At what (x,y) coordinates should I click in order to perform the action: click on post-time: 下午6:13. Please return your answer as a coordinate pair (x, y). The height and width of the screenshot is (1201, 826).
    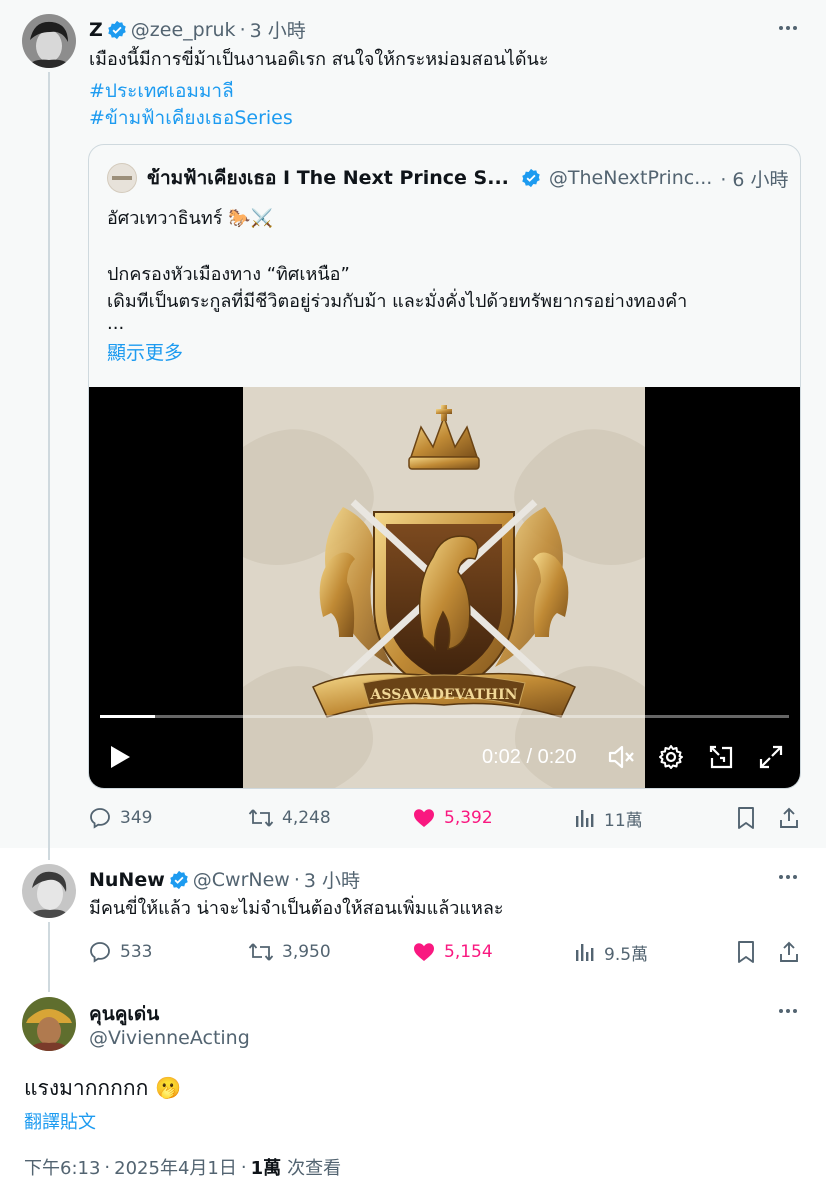
    Looking at the image, I should click on (62, 1167).